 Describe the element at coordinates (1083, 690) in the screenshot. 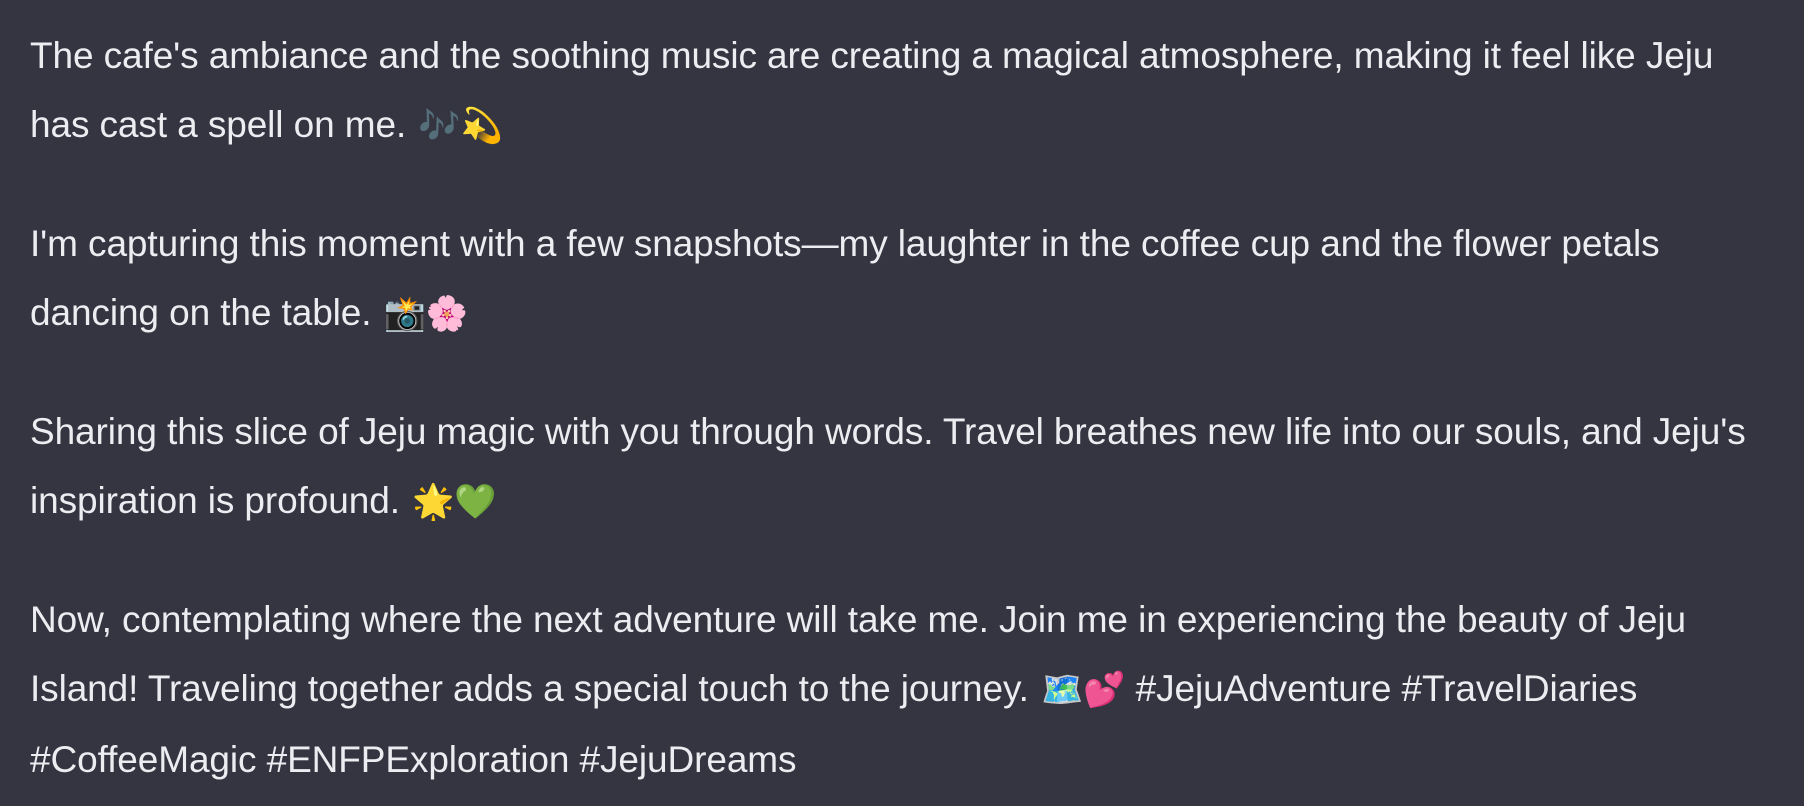

I see `map-hearts-emoji-icon: 🗺️💕` at that location.